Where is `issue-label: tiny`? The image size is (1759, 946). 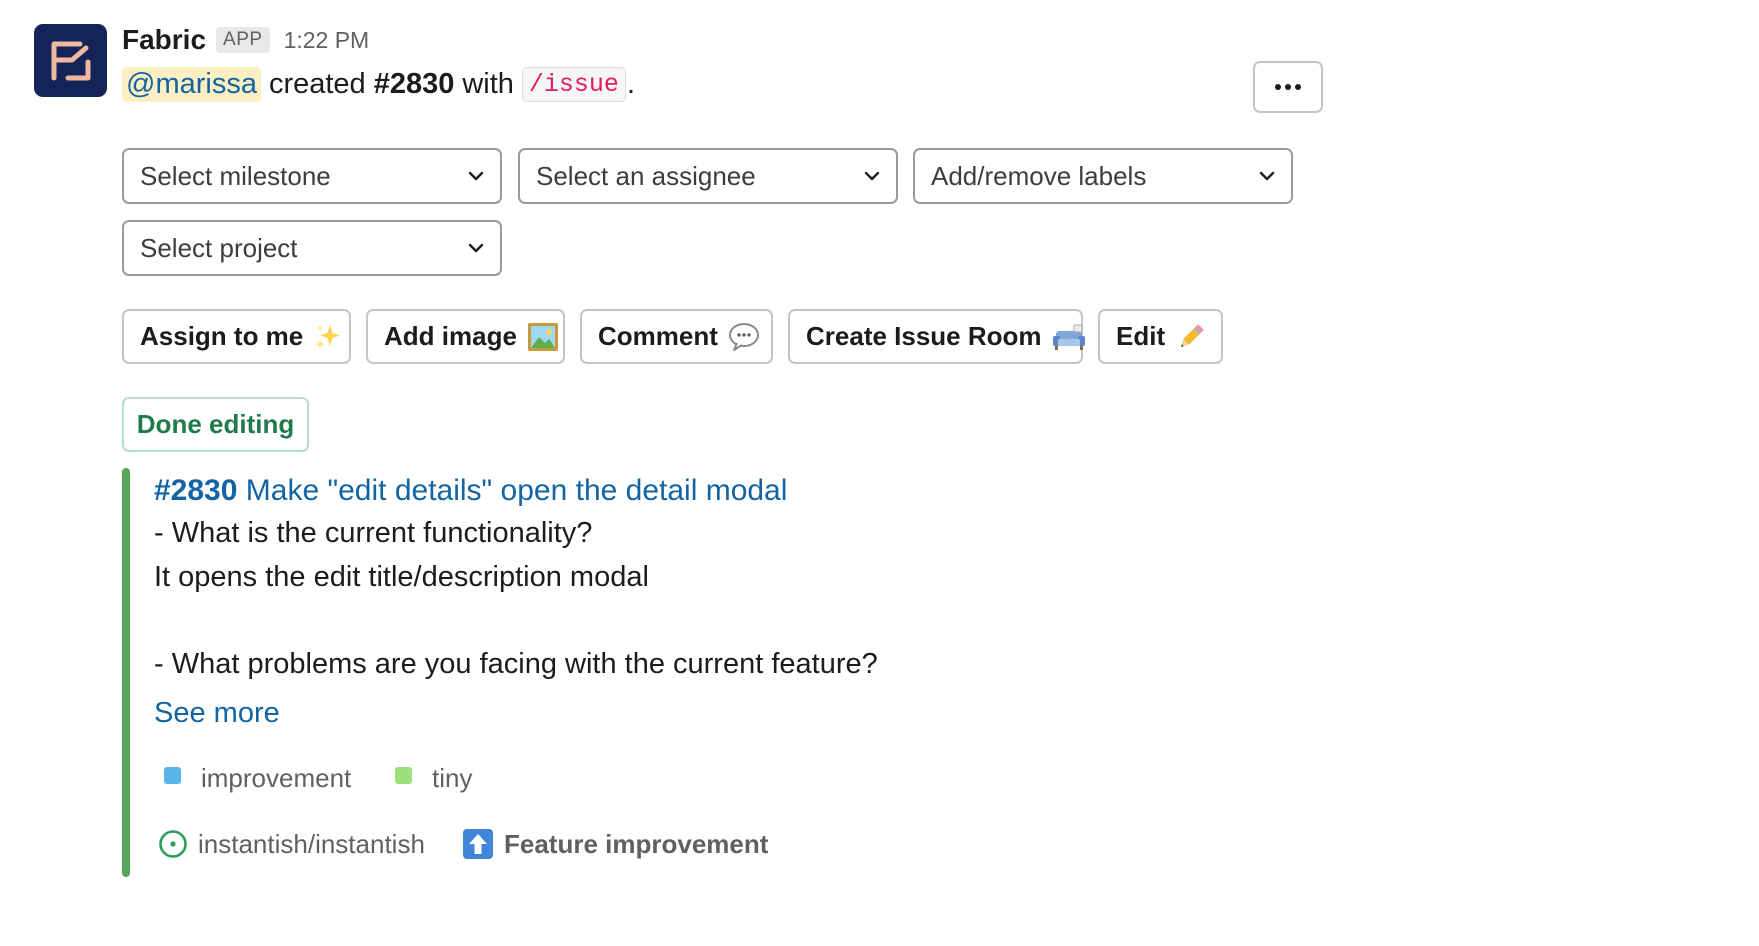
issue-label: tiny is located at coordinates (433, 778).